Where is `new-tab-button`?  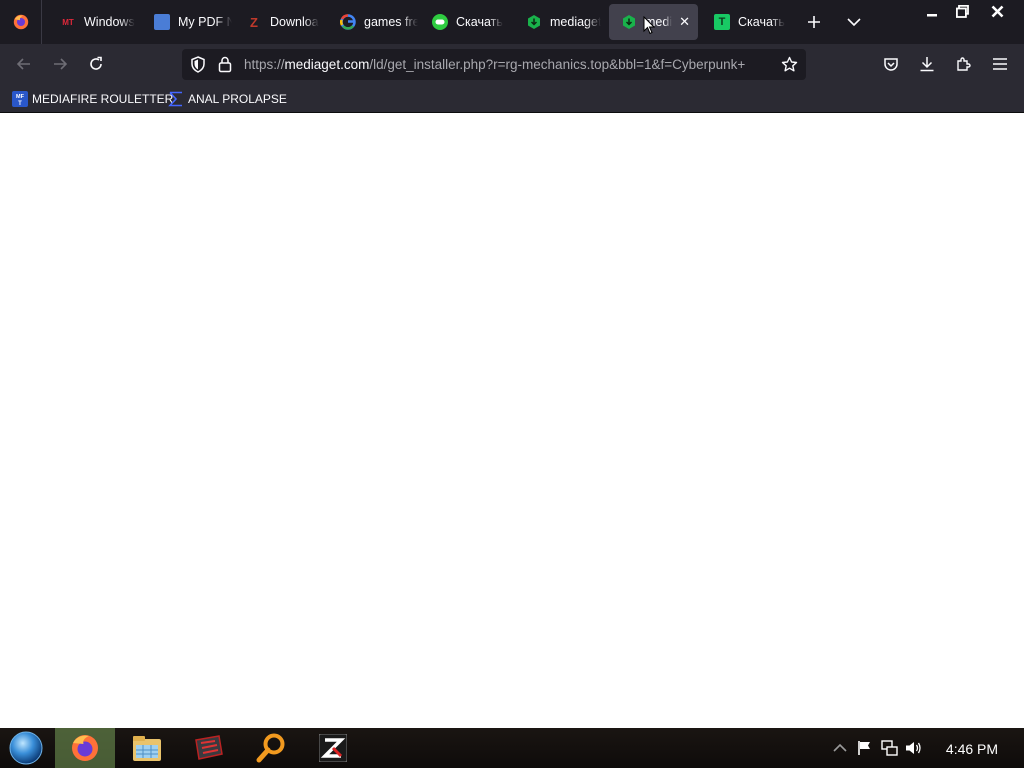 new-tab-button is located at coordinates (814, 22).